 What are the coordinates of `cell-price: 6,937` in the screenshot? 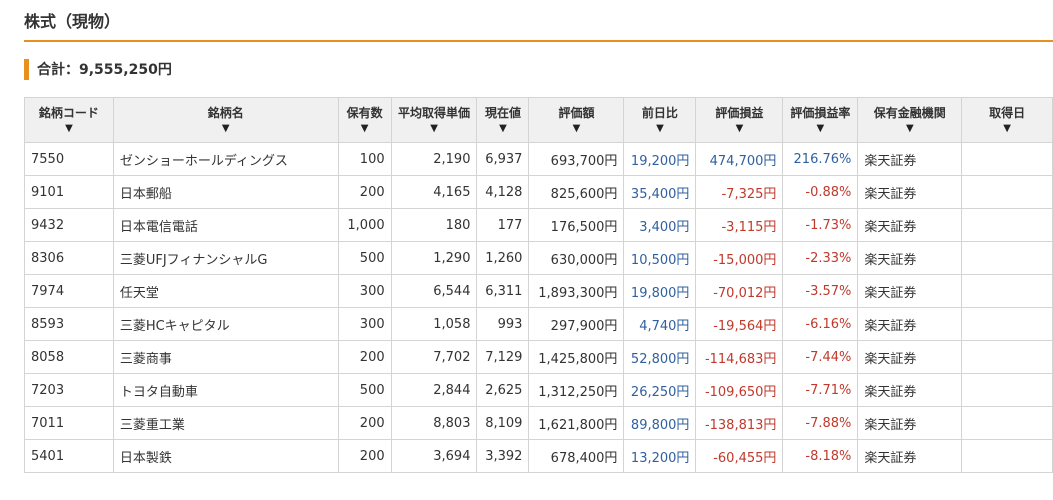 It's located at (503, 159).